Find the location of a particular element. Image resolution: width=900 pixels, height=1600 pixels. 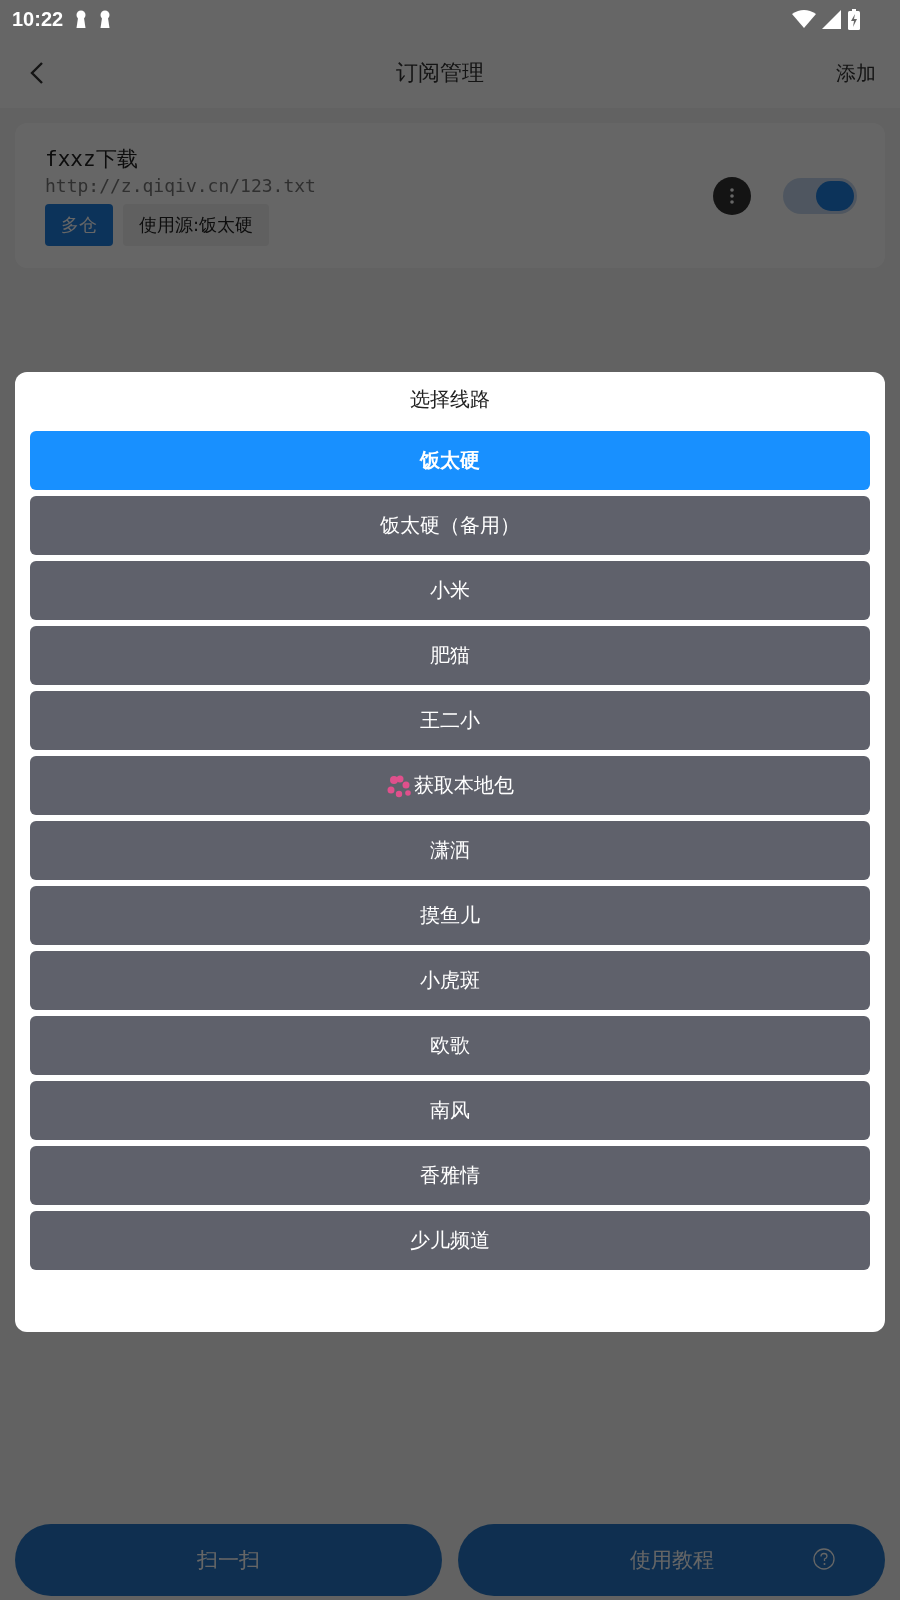

page-title: 订阅管理 is located at coordinates (440, 73).